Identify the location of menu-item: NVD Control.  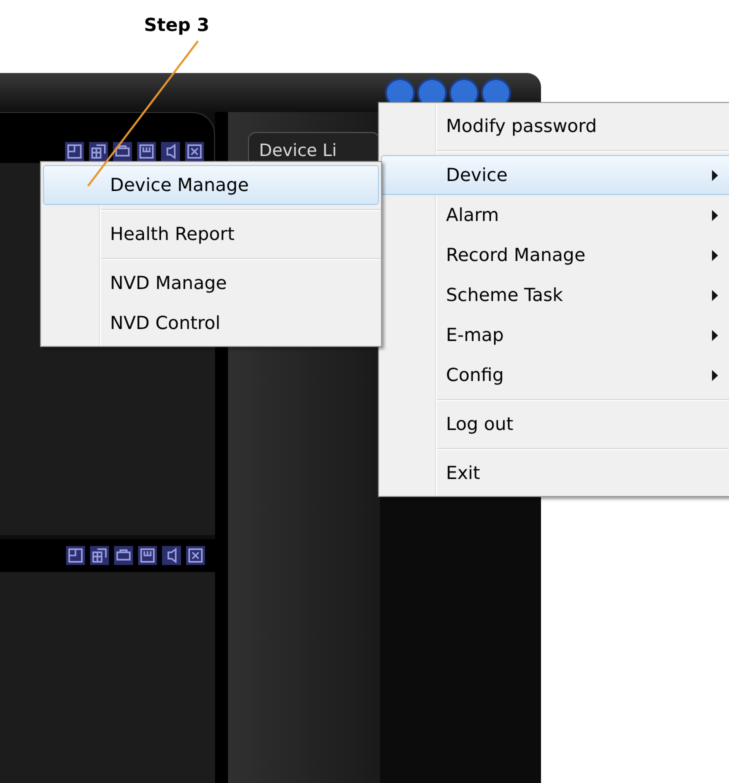
(211, 323).